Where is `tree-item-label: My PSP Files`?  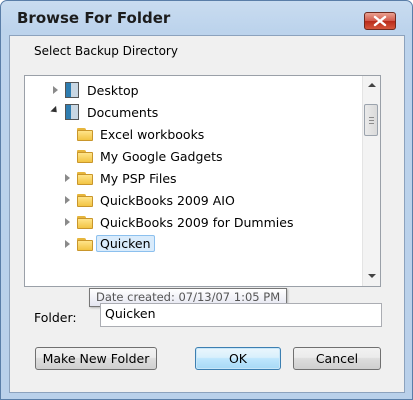
tree-item-label: My PSP Files is located at coordinates (138, 178).